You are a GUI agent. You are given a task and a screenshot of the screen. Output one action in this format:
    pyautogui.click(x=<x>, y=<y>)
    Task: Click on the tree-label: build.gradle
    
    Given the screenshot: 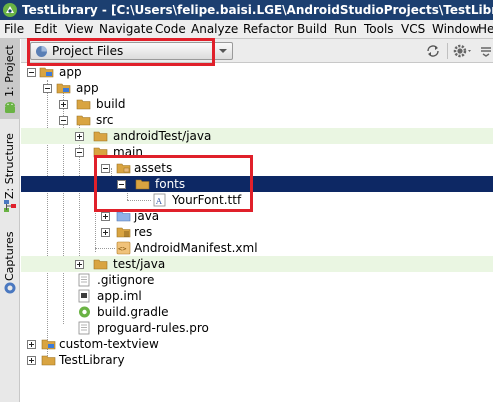 What is the action you would take?
    pyautogui.click(x=133, y=312)
    